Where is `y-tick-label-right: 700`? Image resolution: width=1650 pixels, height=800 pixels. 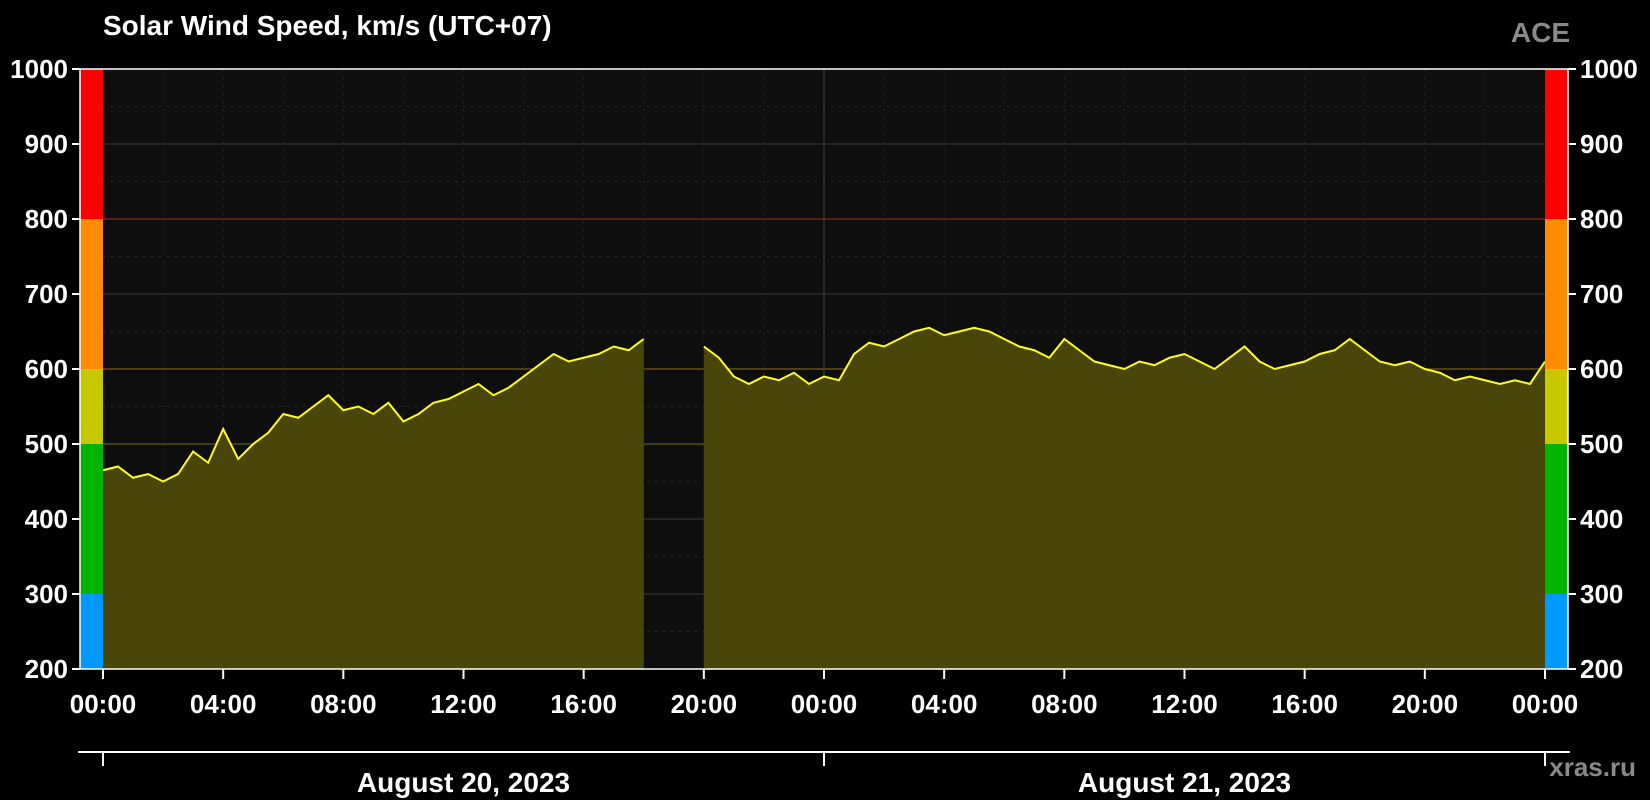
y-tick-label-right: 700 is located at coordinates (1601, 294).